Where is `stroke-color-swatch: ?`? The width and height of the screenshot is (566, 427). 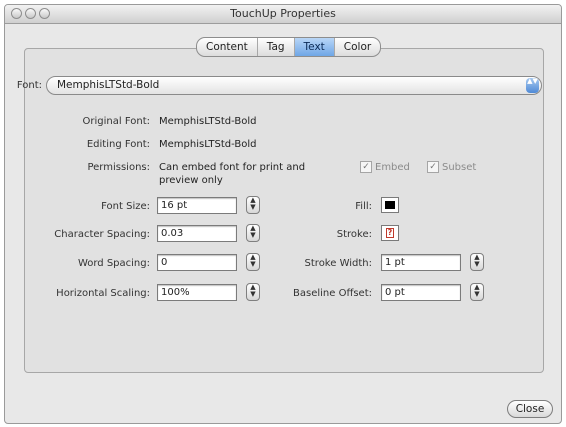
stroke-color-swatch: ? is located at coordinates (390, 233).